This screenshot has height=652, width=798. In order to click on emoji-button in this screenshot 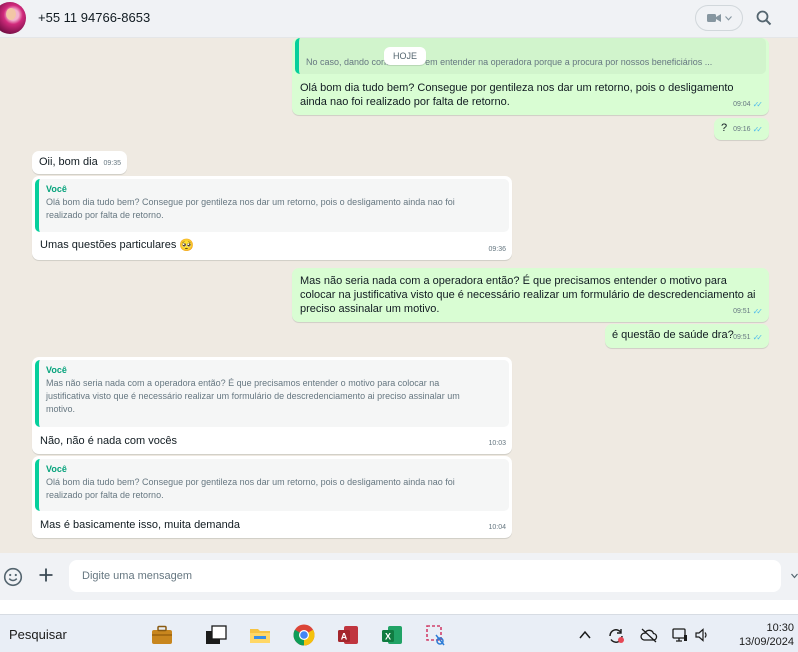, I will do `click(13, 577)`.